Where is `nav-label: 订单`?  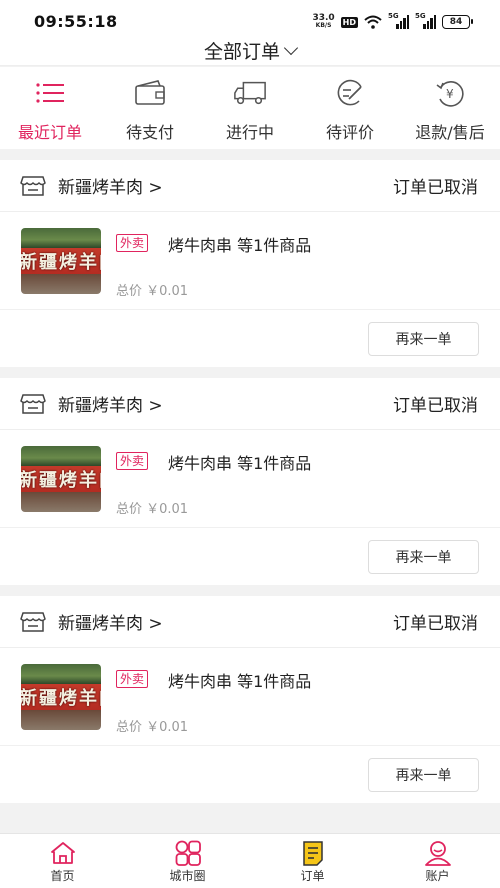
nav-label: 订单 is located at coordinates (312, 876).